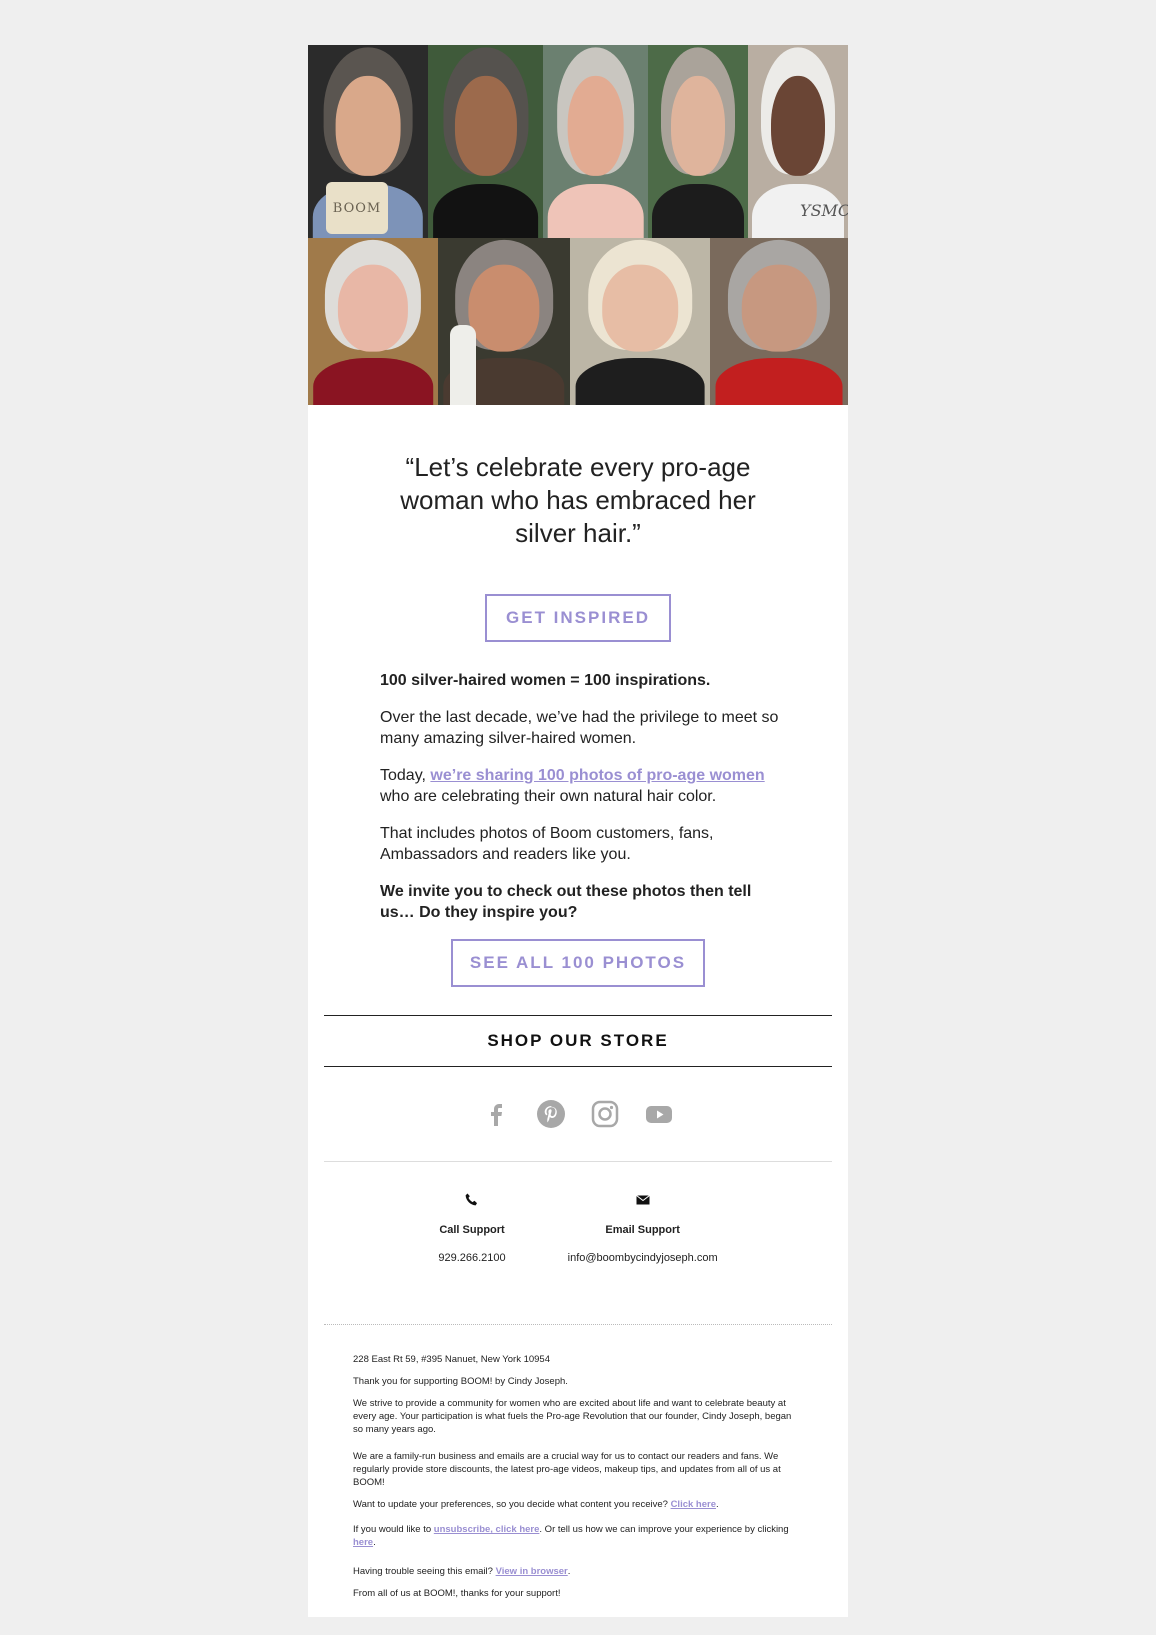 The image size is (1156, 1635). Describe the element at coordinates (393, 1529) in the screenshot. I see `unsub-lead: If you would like to` at that location.